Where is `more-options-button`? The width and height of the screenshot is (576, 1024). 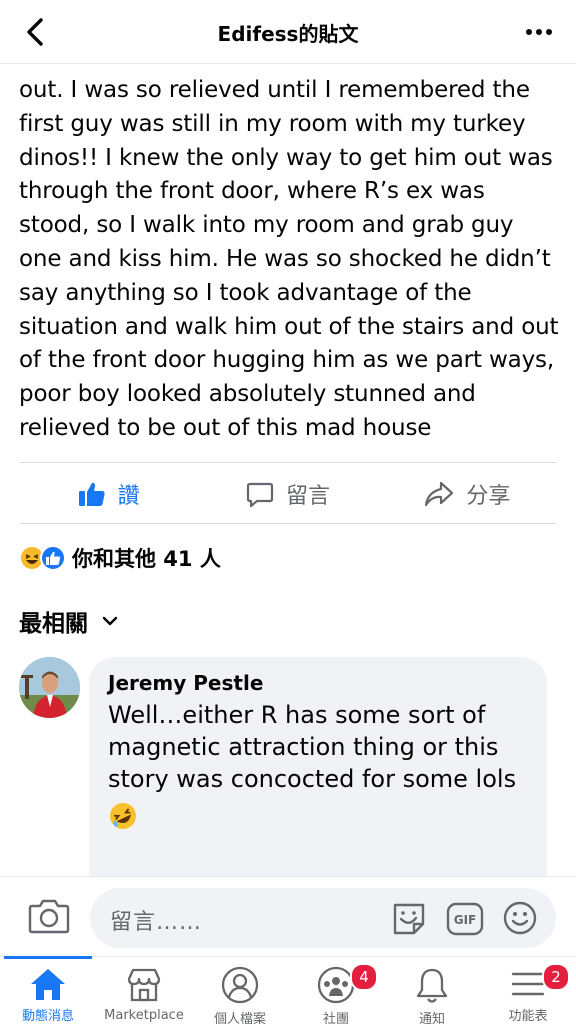
more-options-button is located at coordinates (539, 32).